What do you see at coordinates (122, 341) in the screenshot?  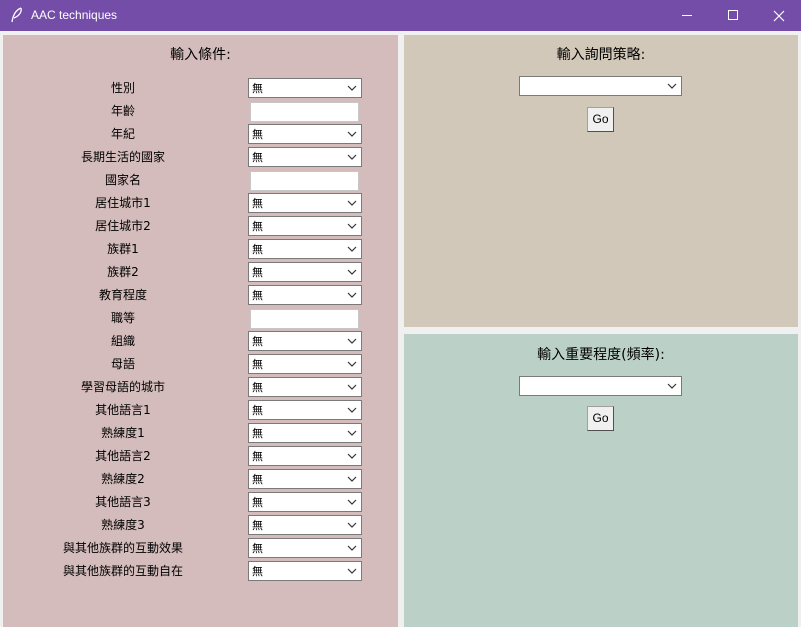 I see `condition-label: 組織` at bounding box center [122, 341].